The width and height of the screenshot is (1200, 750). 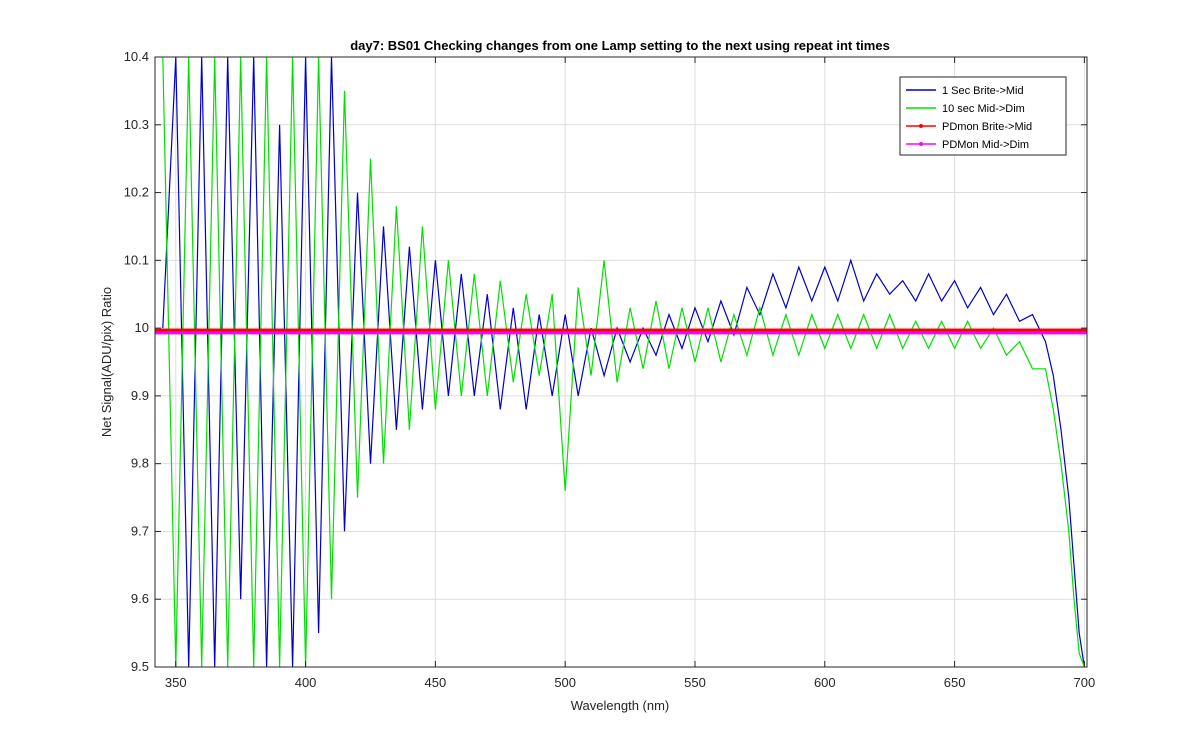 I want to click on legend-label: 1 Sec Brite->Mid, so click(x=983, y=91).